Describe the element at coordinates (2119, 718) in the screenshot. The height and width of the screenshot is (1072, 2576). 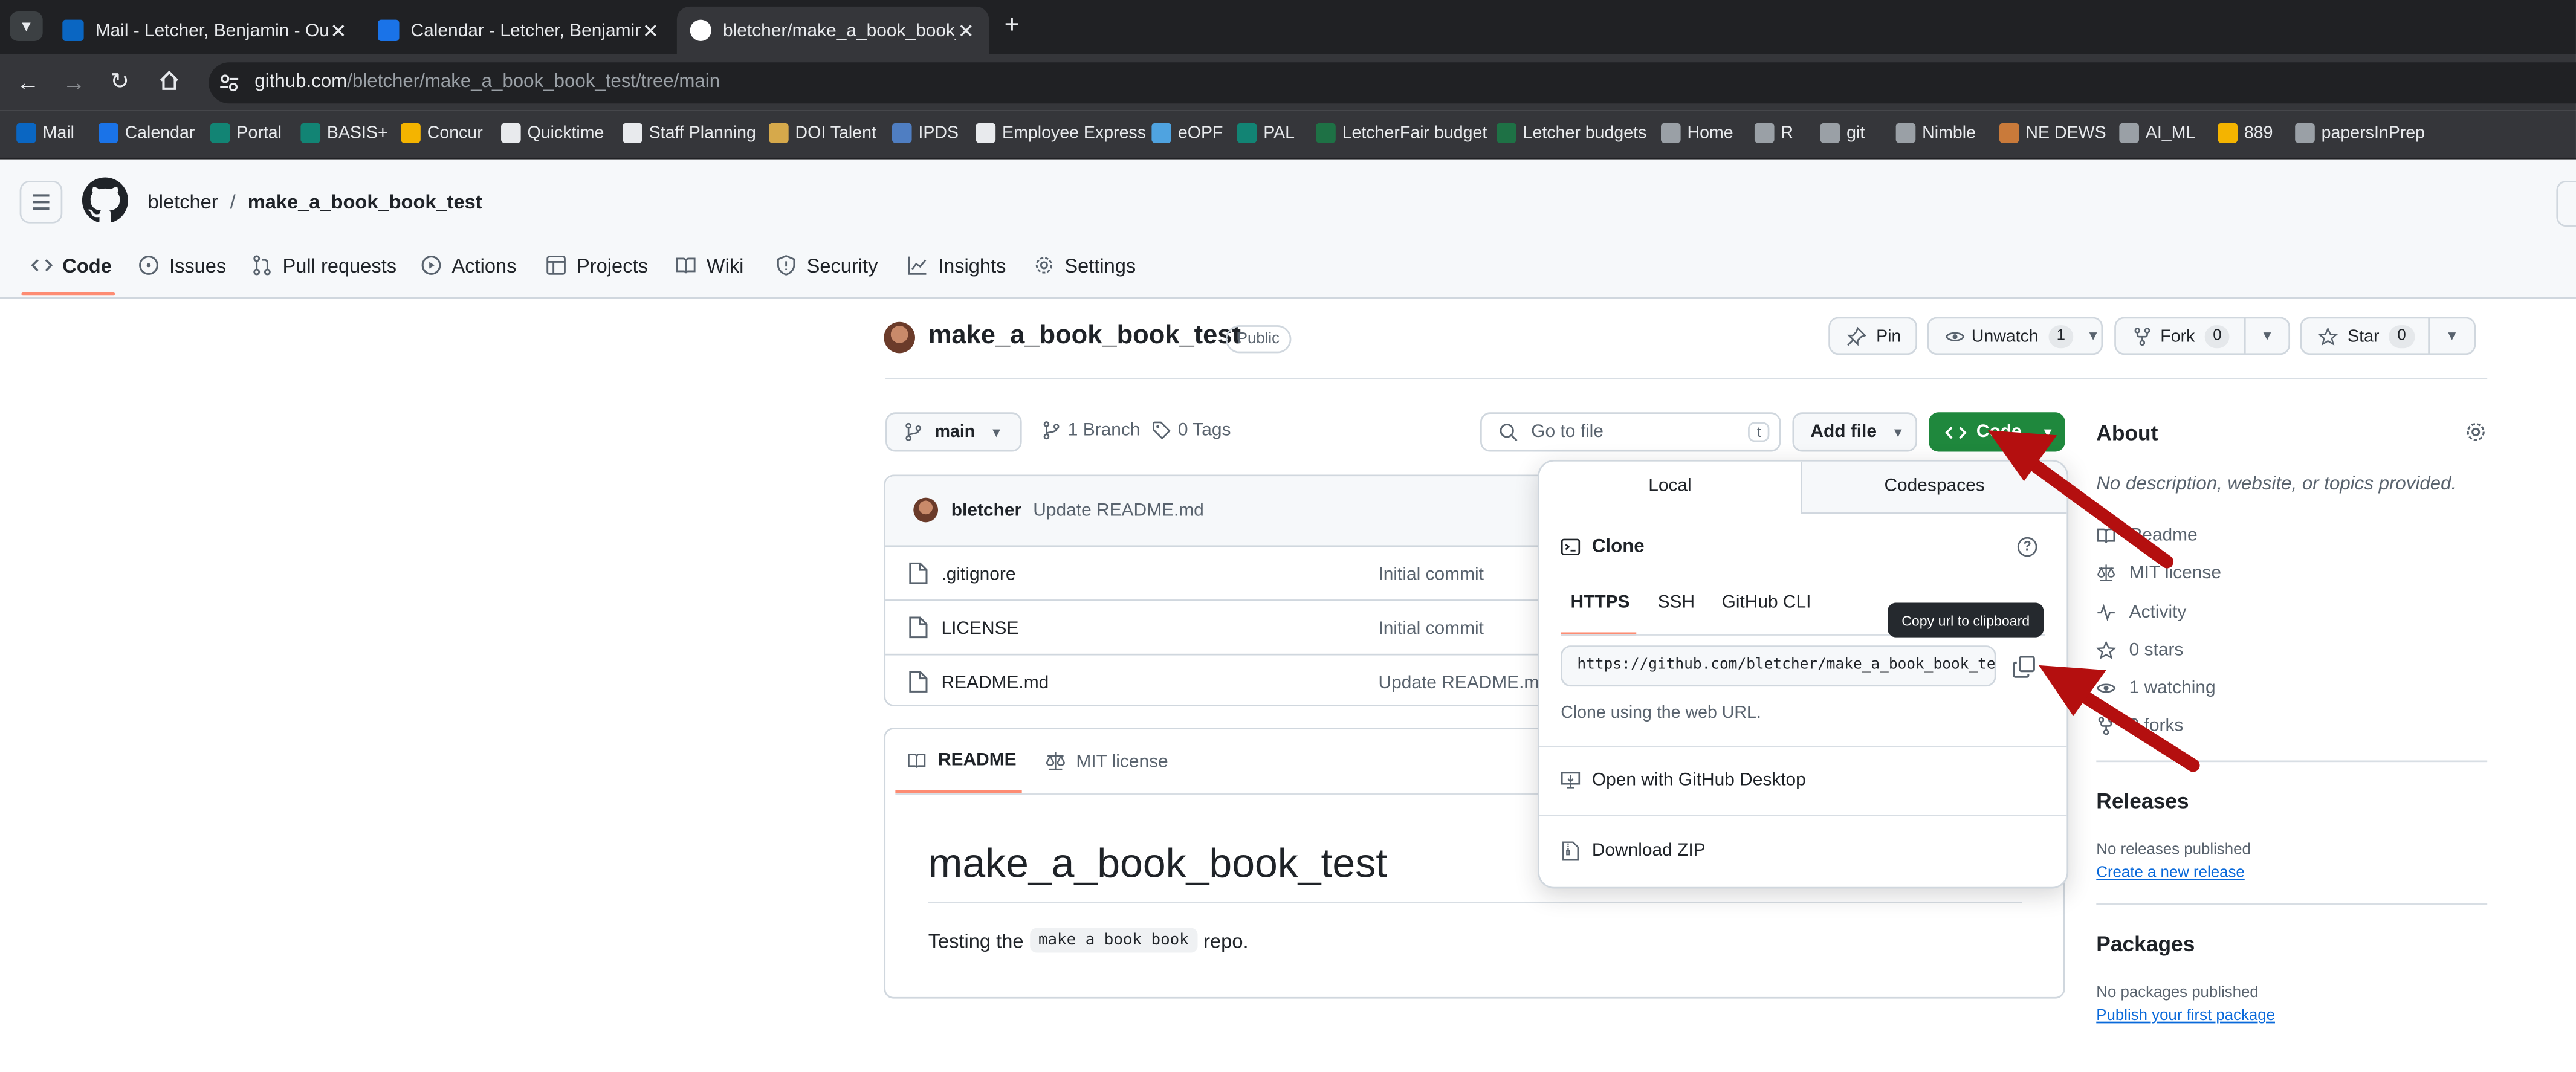
I see `arrow-to-copy-button` at that location.